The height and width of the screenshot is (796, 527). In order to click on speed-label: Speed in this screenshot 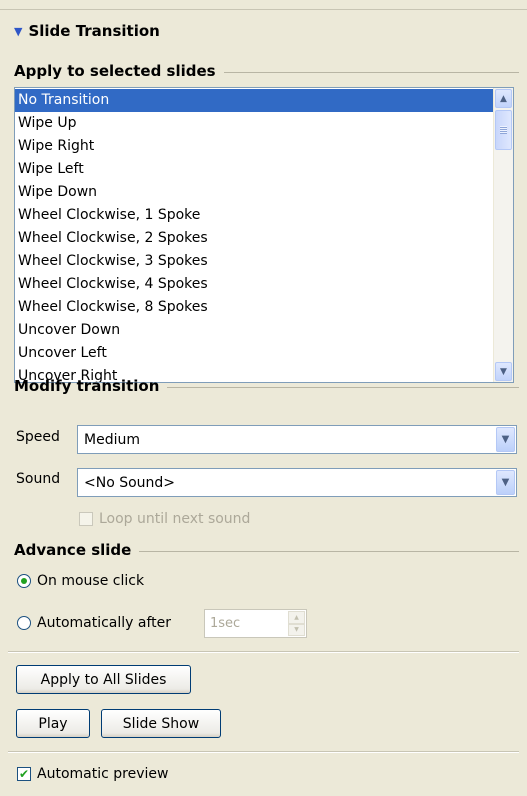, I will do `click(38, 437)`.